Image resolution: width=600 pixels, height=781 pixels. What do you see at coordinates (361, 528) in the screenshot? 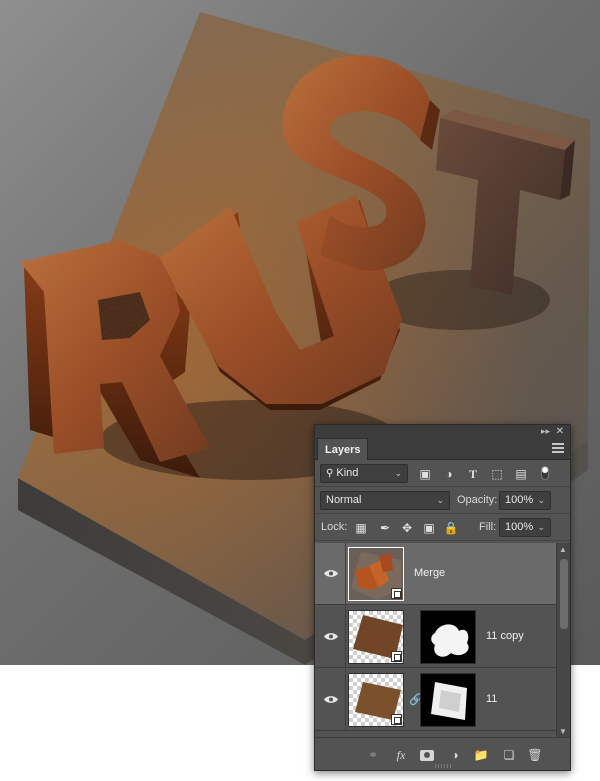
I see `lock-transparent-icon: ▦` at bounding box center [361, 528].